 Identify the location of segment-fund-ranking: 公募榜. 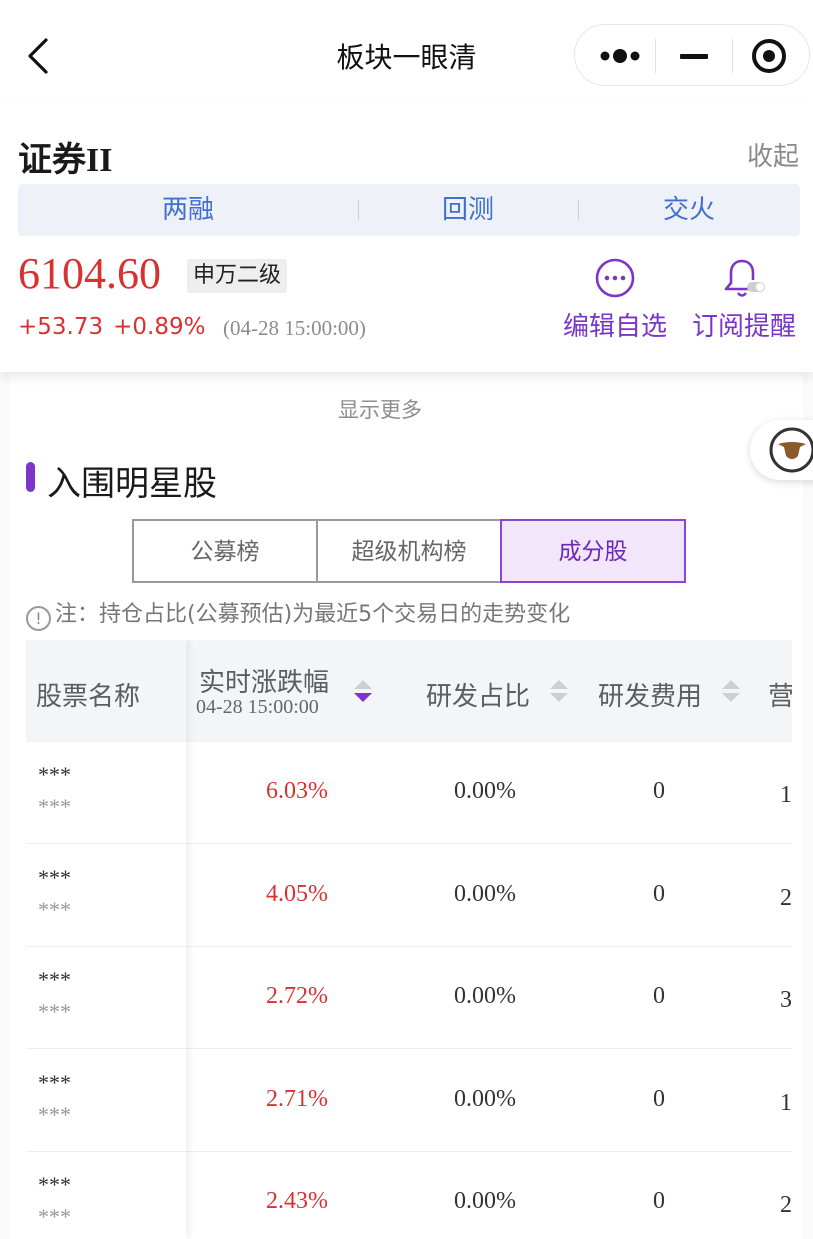
(225, 551).